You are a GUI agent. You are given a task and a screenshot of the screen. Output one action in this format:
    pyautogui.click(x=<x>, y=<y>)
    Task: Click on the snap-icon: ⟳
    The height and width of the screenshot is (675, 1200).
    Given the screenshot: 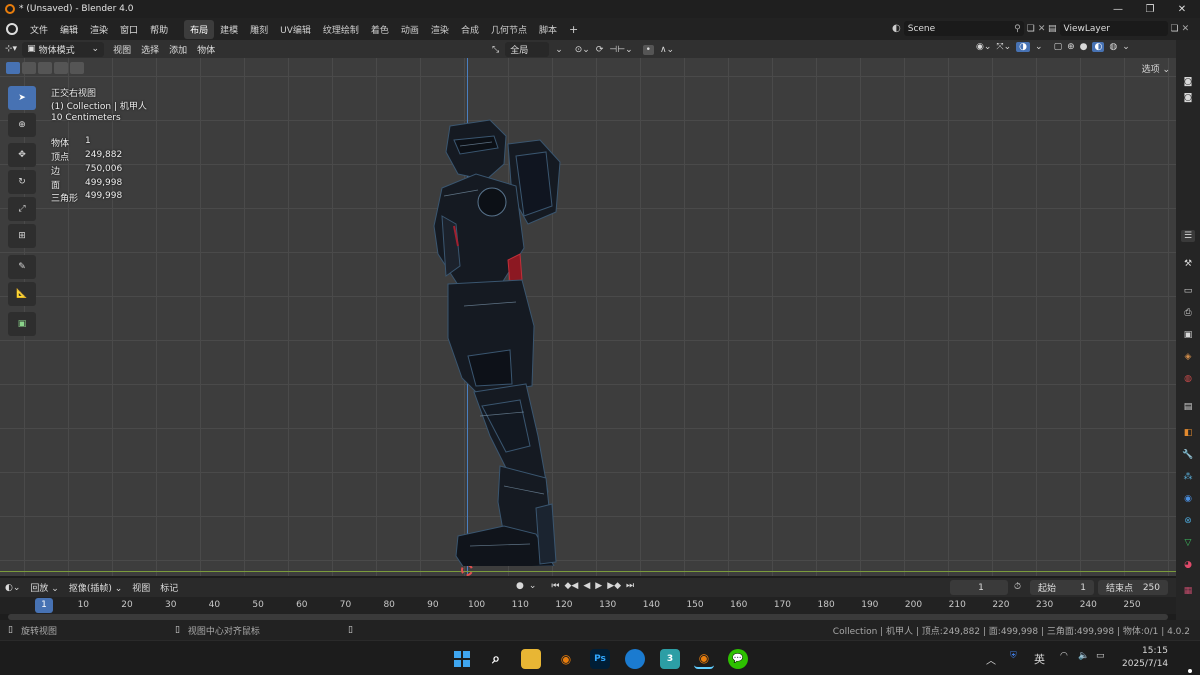 What is the action you would take?
    pyautogui.click(x=600, y=50)
    